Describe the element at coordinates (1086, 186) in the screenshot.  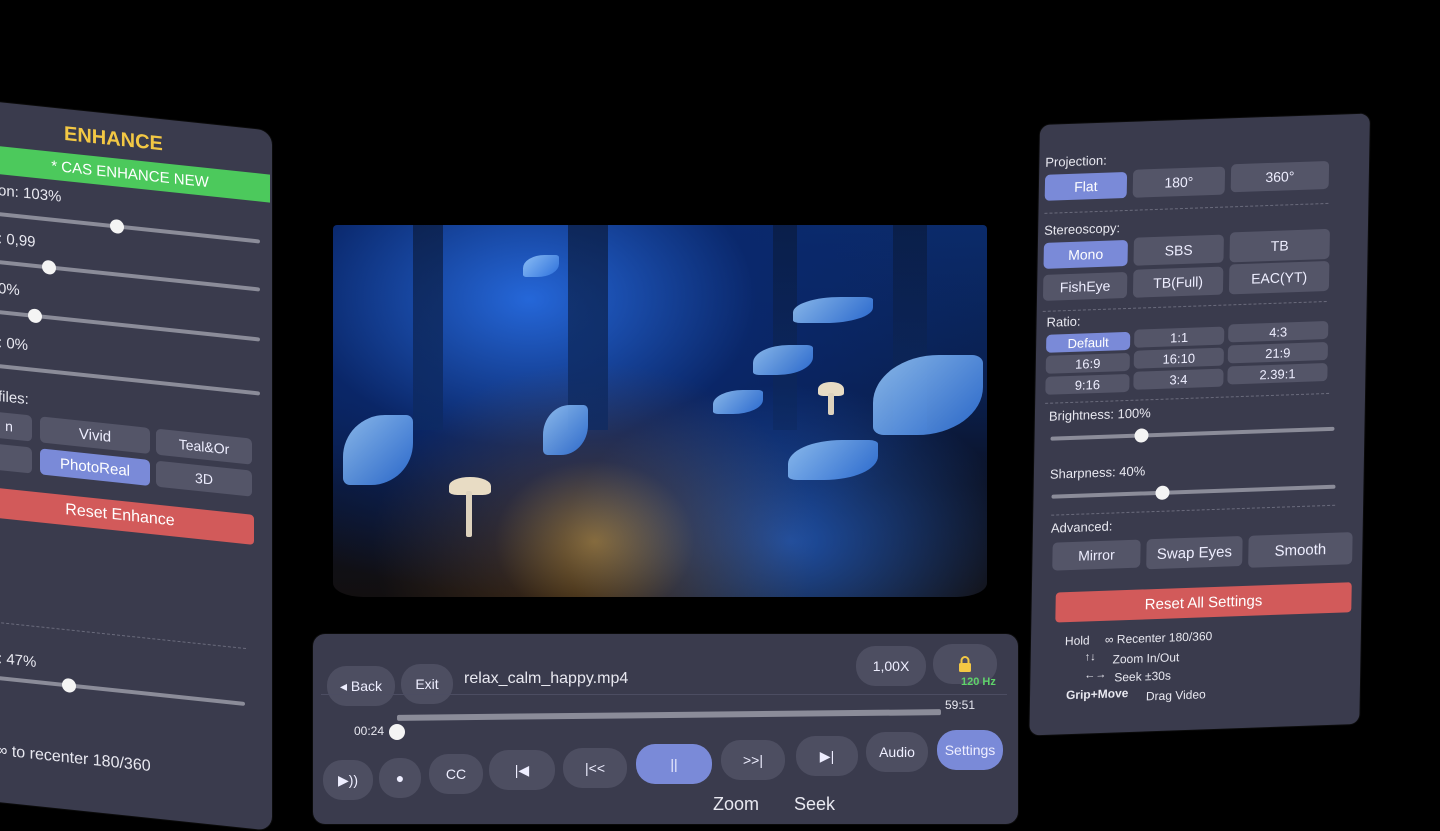
I see `projection-flat-button: Flat` at that location.